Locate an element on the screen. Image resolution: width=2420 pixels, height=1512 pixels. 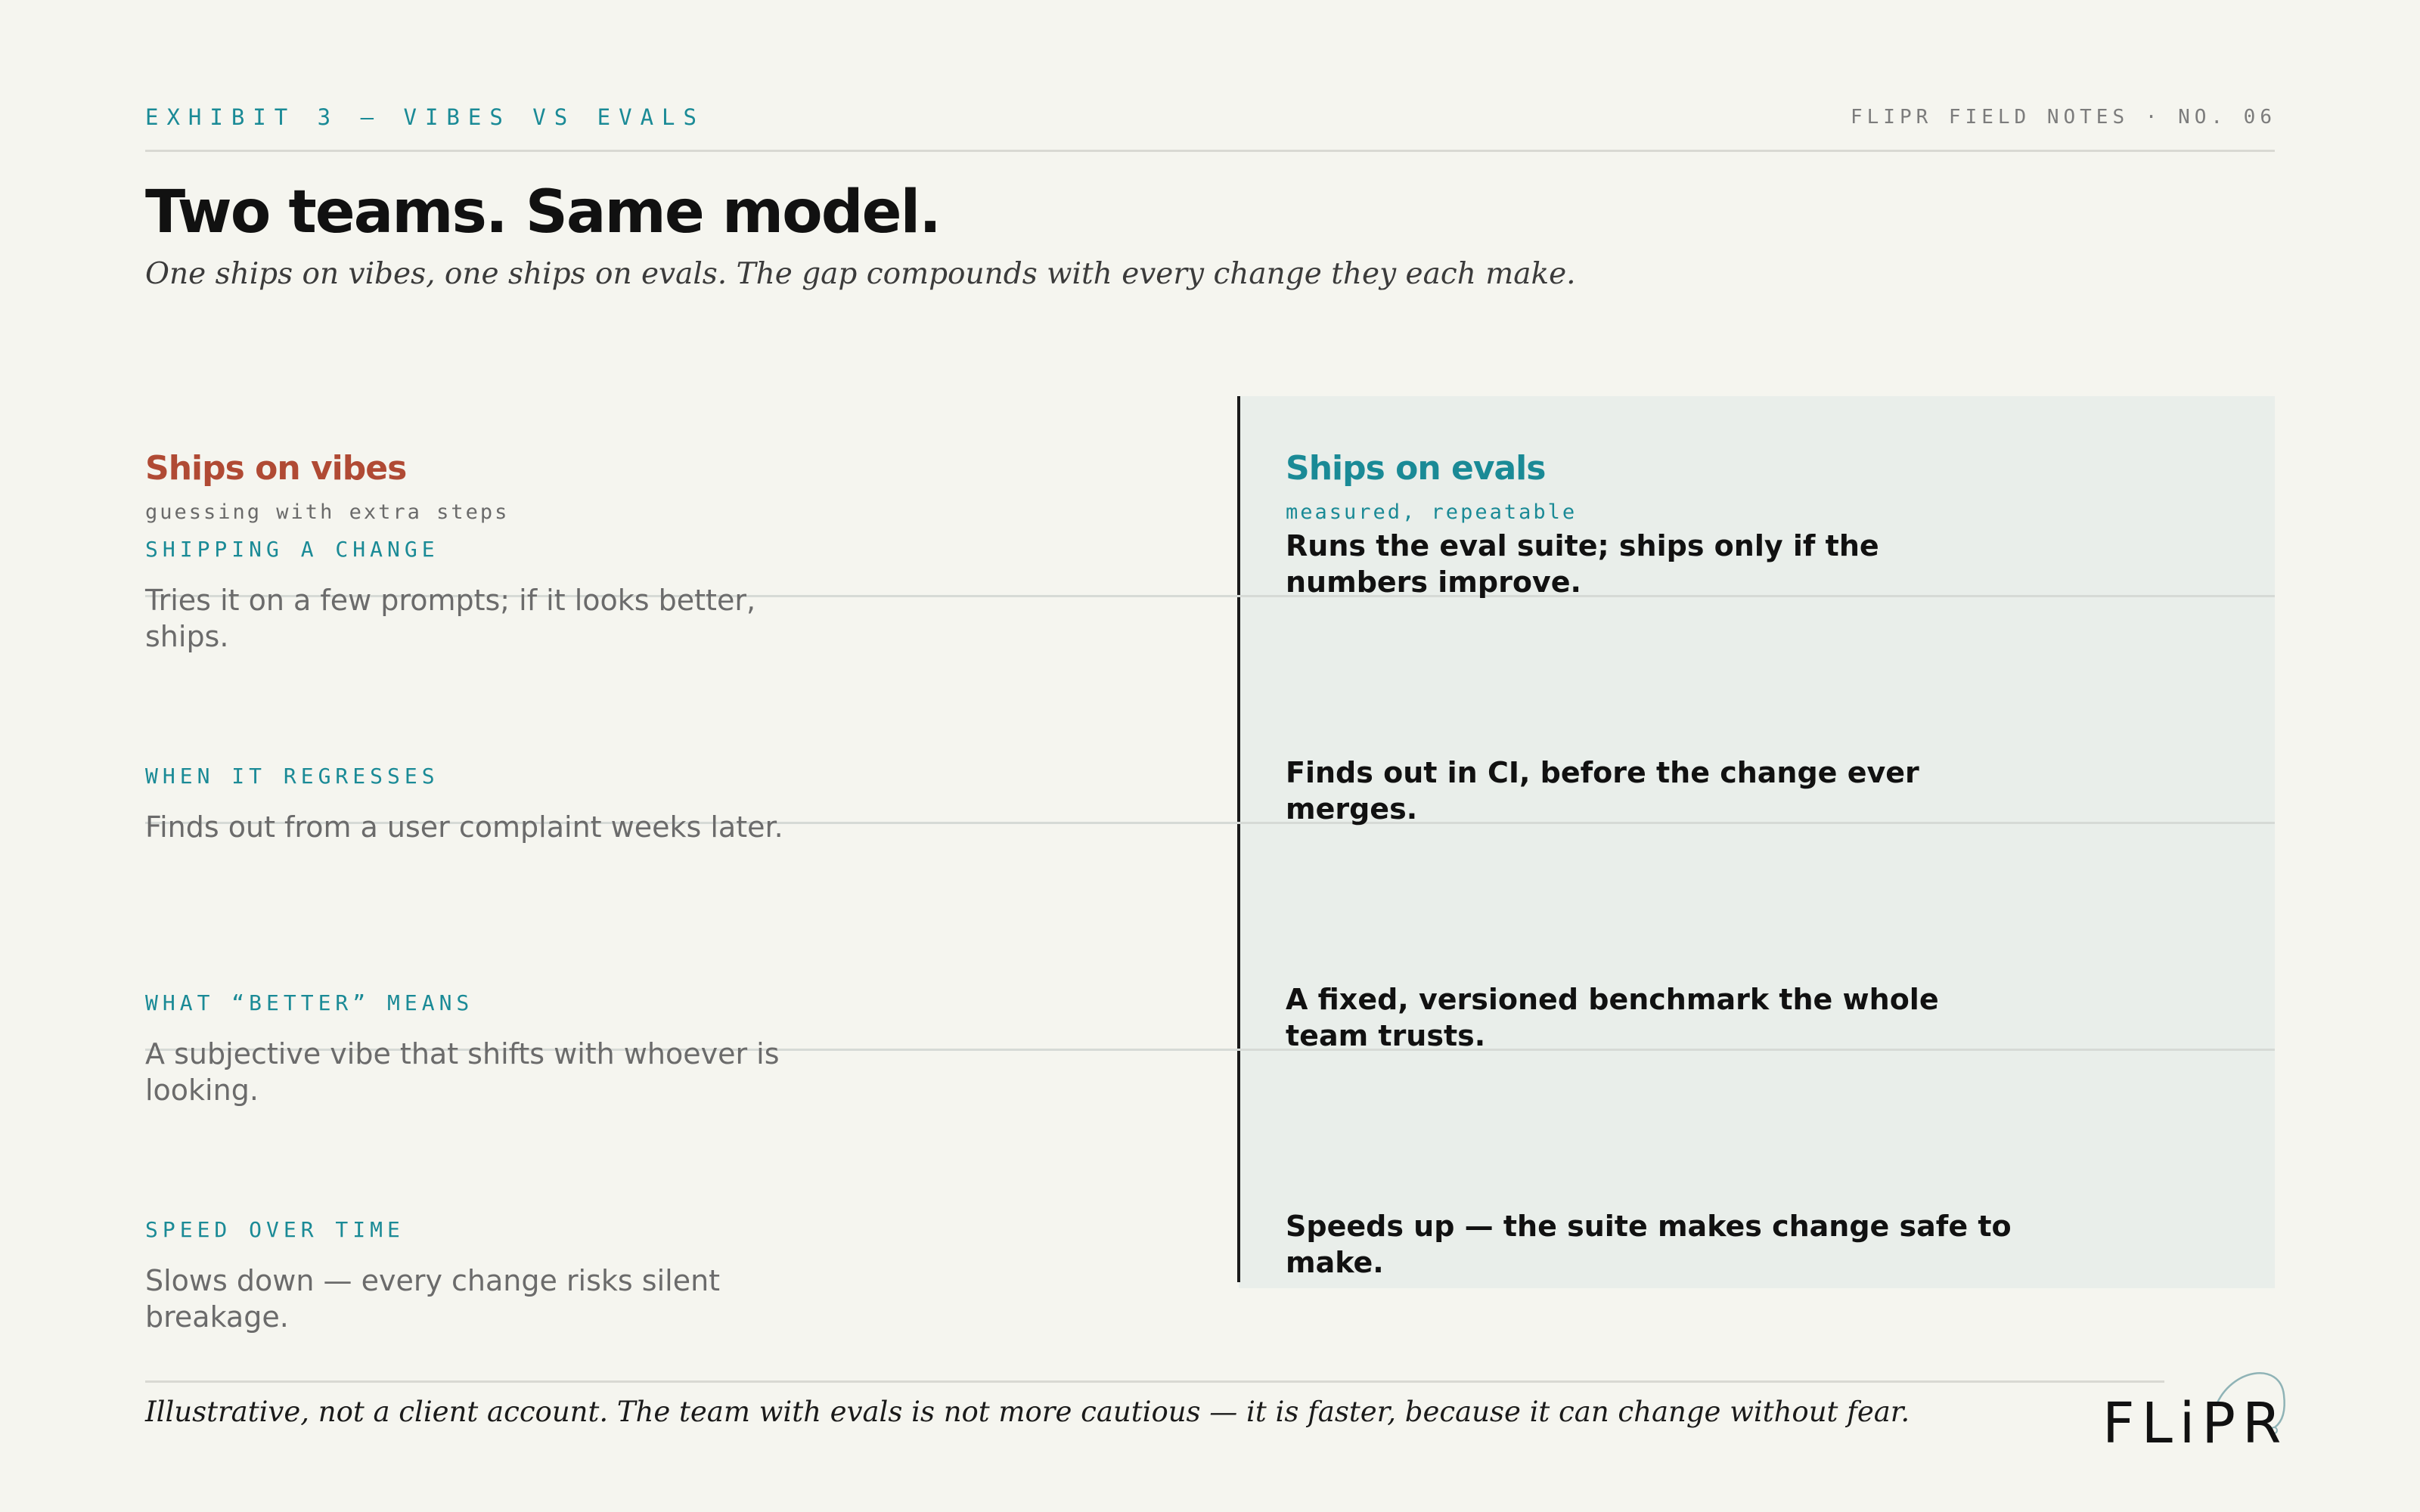
row-label: SPEED OVER TIME is located at coordinates (275, 1229).